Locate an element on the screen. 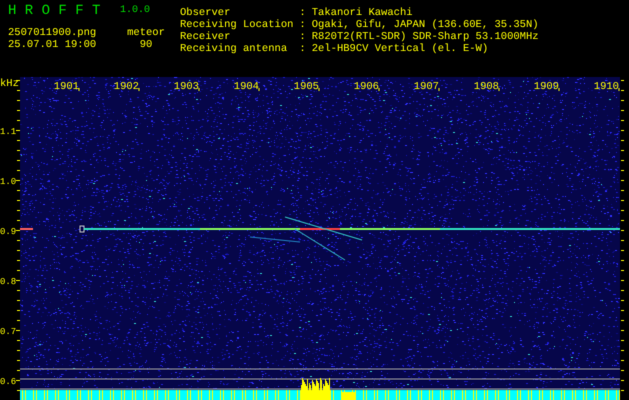 Image resolution: width=629 pixels, height=400 pixels. info-label: Observer is located at coordinates (206, 13).